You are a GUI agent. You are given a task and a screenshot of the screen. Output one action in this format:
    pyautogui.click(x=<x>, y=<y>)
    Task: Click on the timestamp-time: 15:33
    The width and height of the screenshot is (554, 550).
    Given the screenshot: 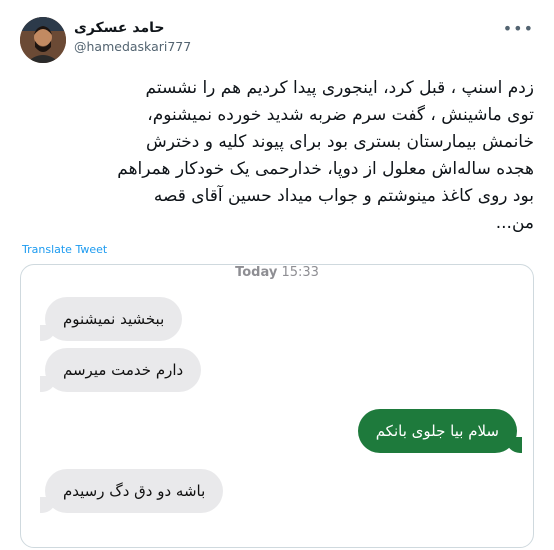 What is the action you would take?
    pyautogui.click(x=300, y=272)
    